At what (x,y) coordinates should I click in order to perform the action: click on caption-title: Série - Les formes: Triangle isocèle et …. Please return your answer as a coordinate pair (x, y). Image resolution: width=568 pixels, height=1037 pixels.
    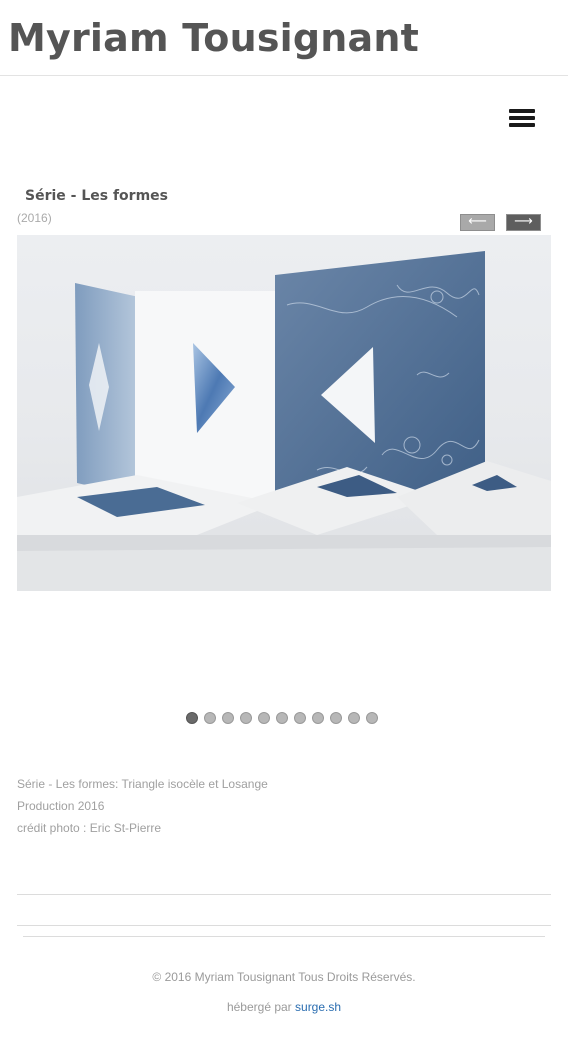
    Looking at the image, I should click on (142, 784).